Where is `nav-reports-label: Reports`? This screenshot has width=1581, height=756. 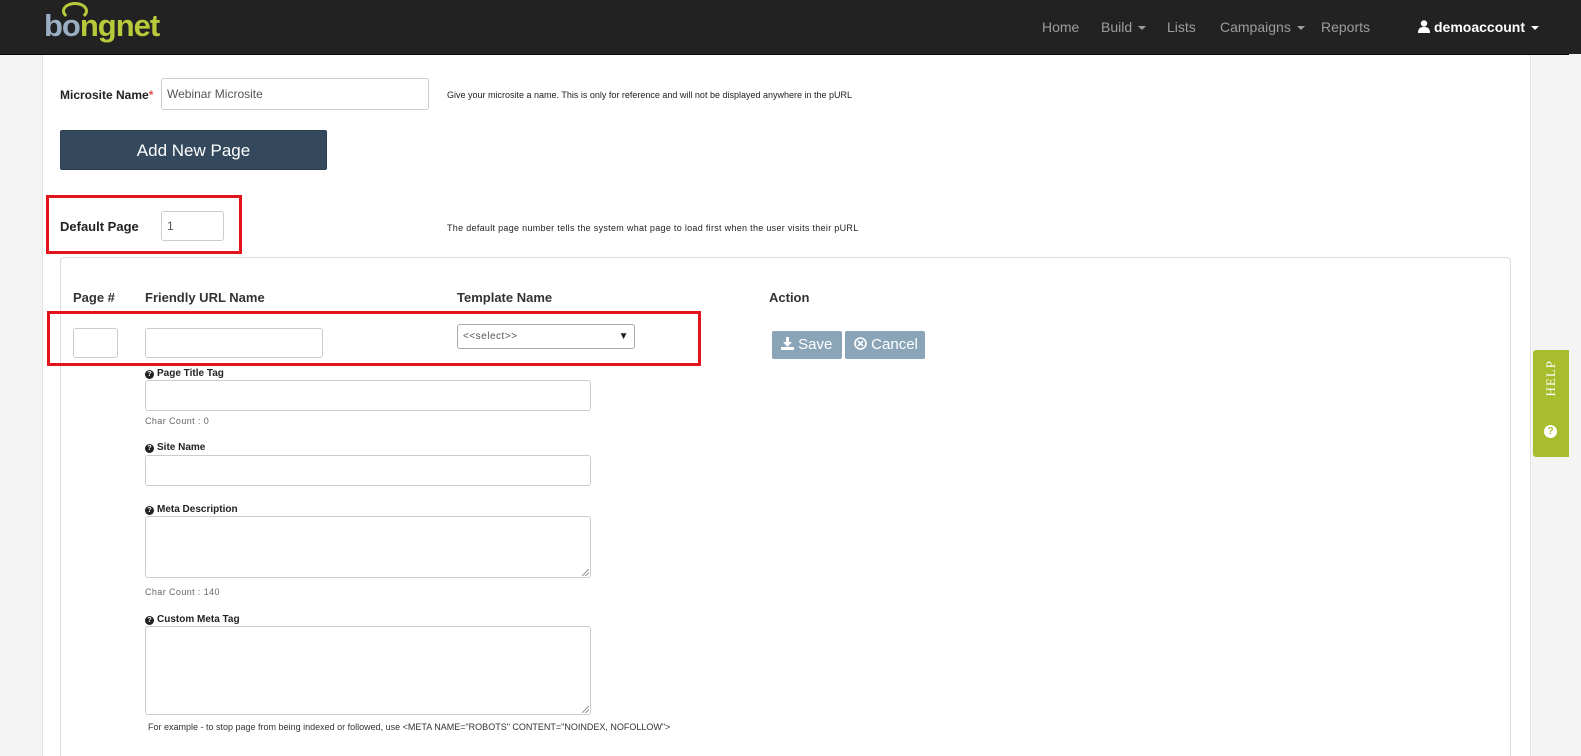 nav-reports-label: Reports is located at coordinates (1346, 27).